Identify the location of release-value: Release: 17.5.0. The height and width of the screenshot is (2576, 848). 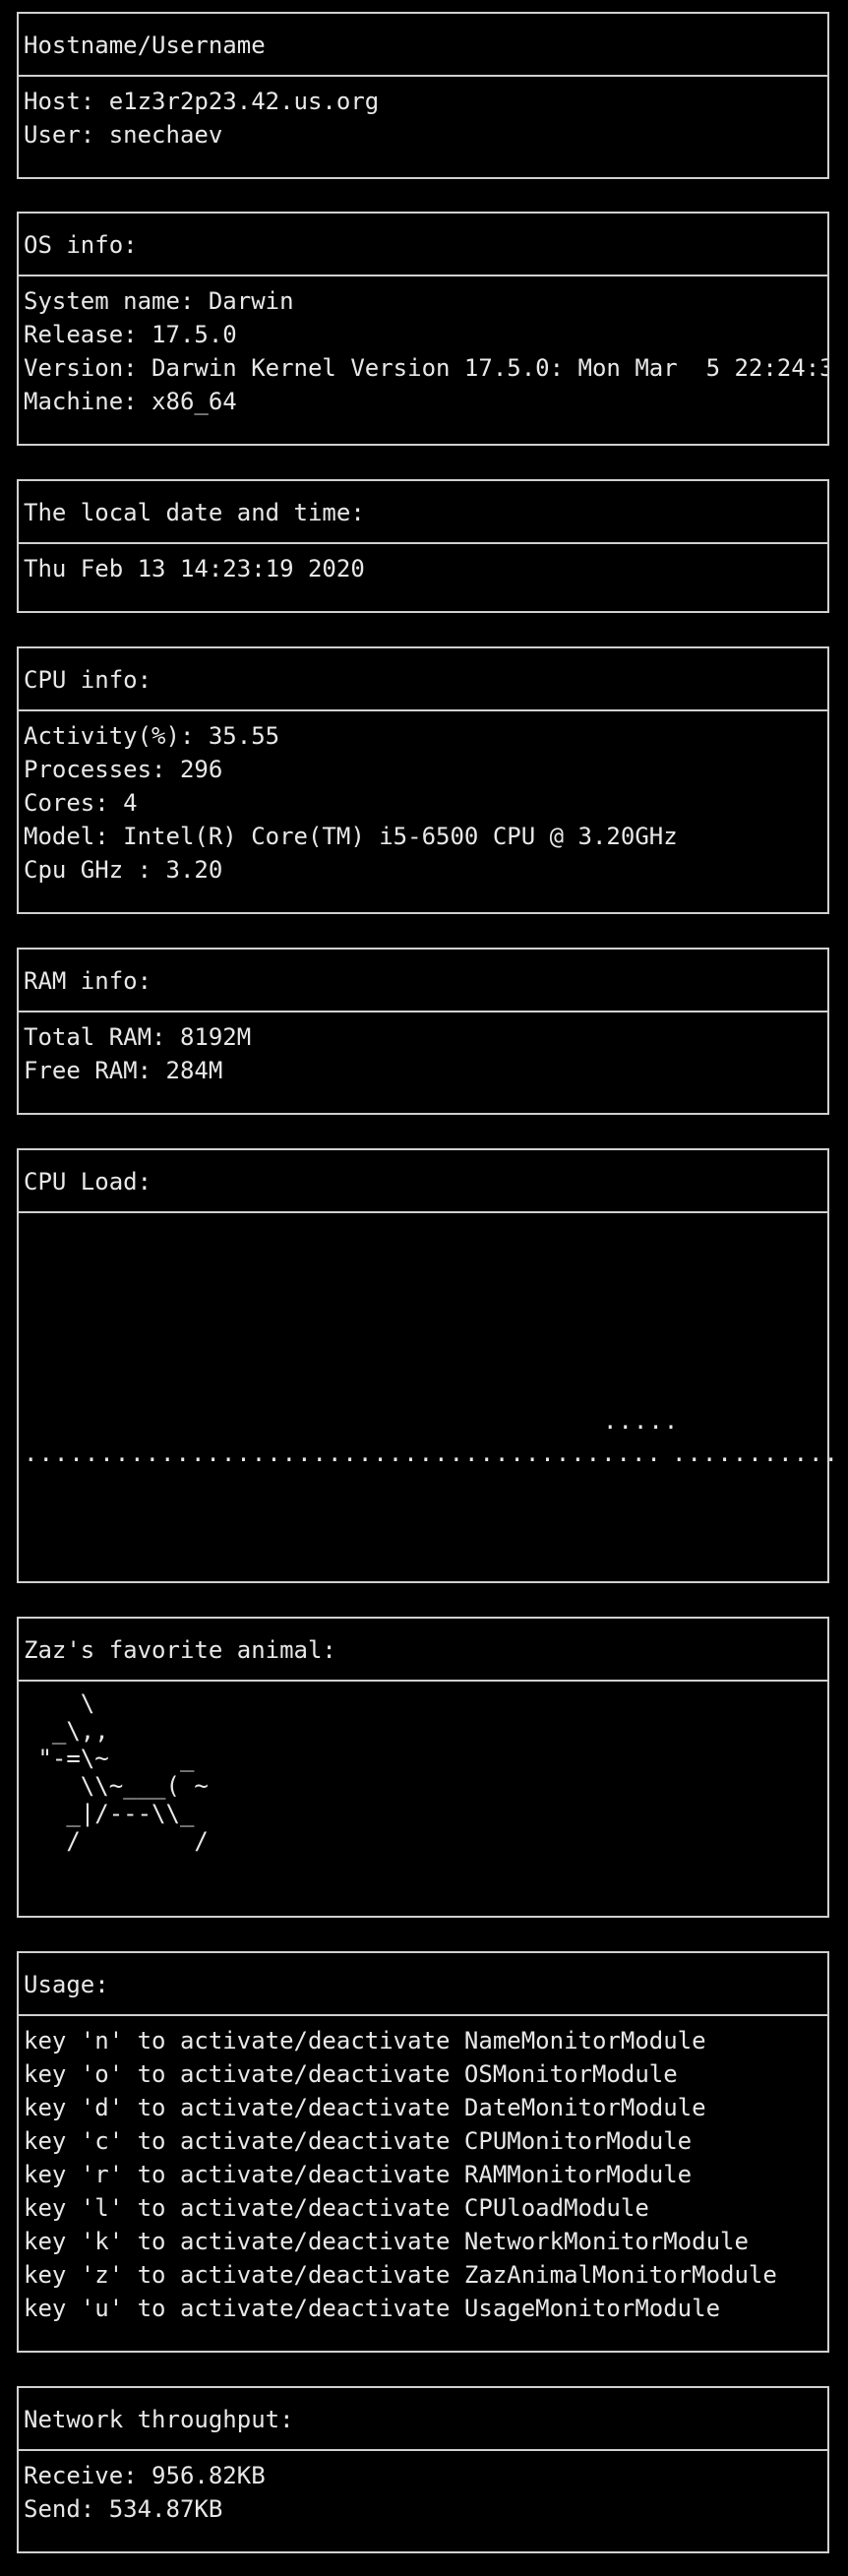
(130, 334).